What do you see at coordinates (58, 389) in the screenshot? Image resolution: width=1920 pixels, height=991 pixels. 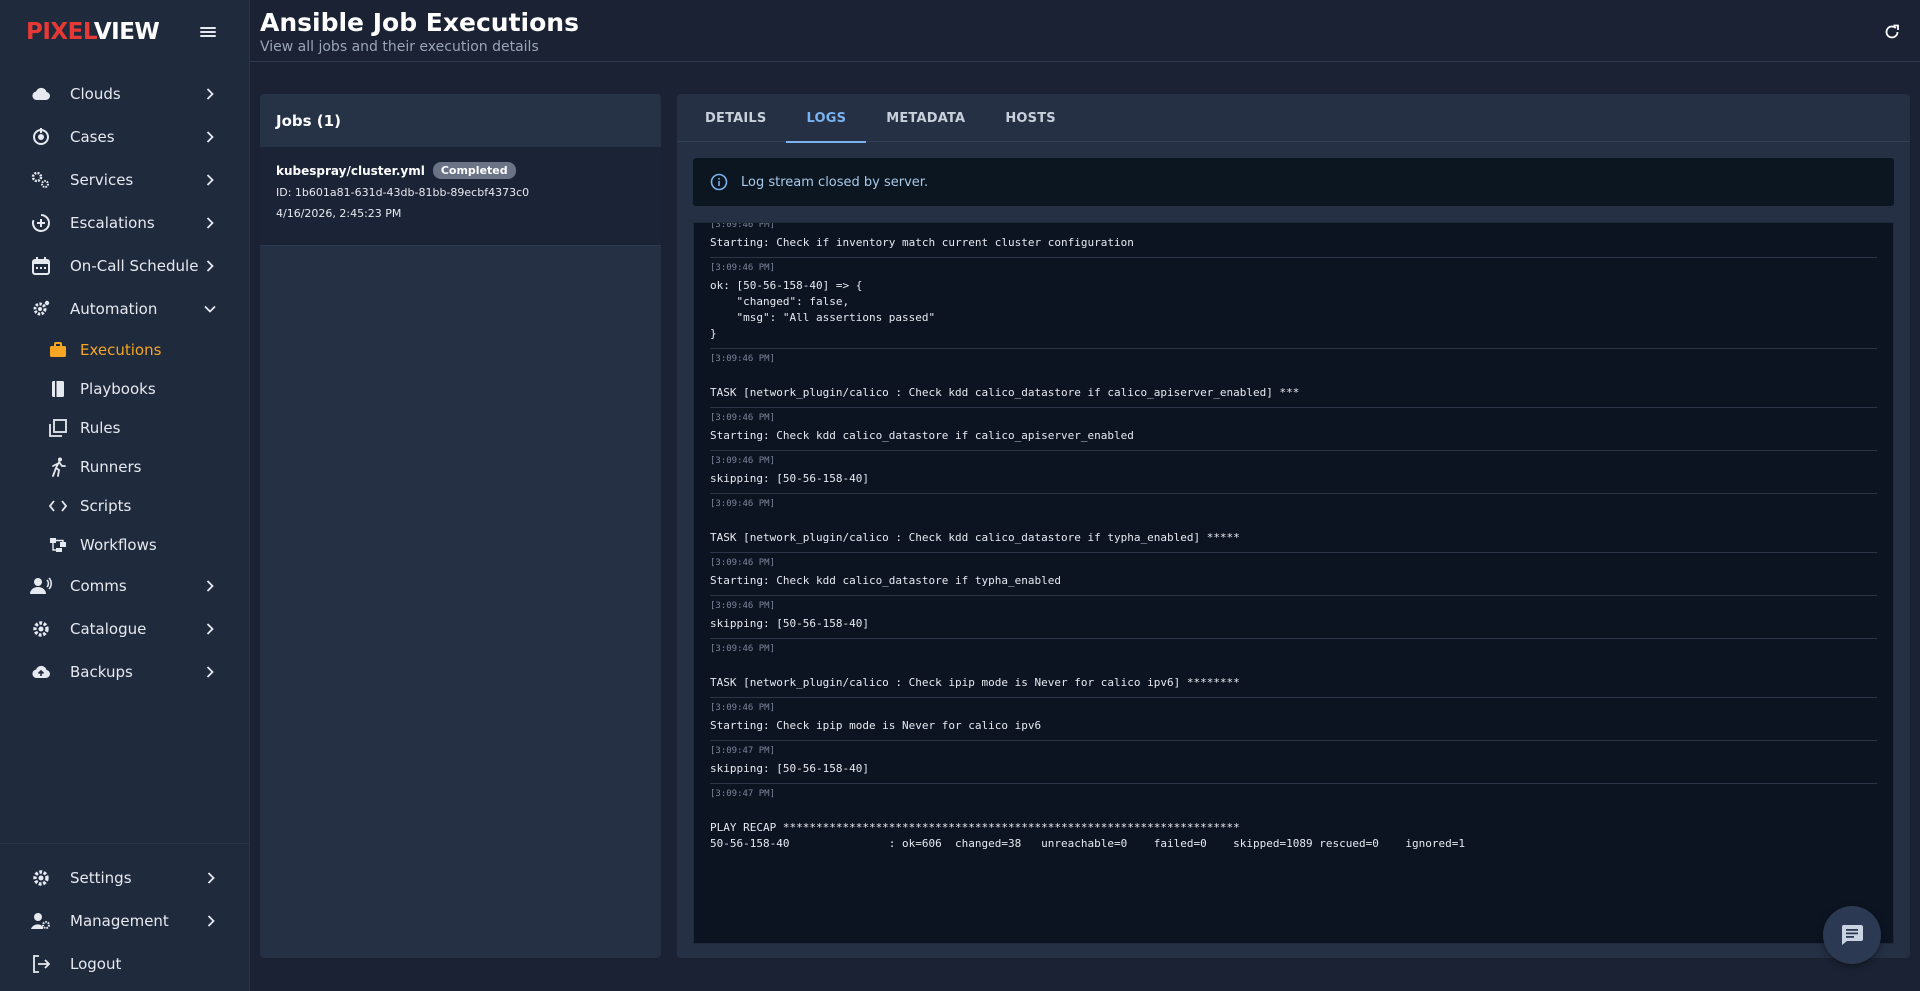 I see `book-icon` at bounding box center [58, 389].